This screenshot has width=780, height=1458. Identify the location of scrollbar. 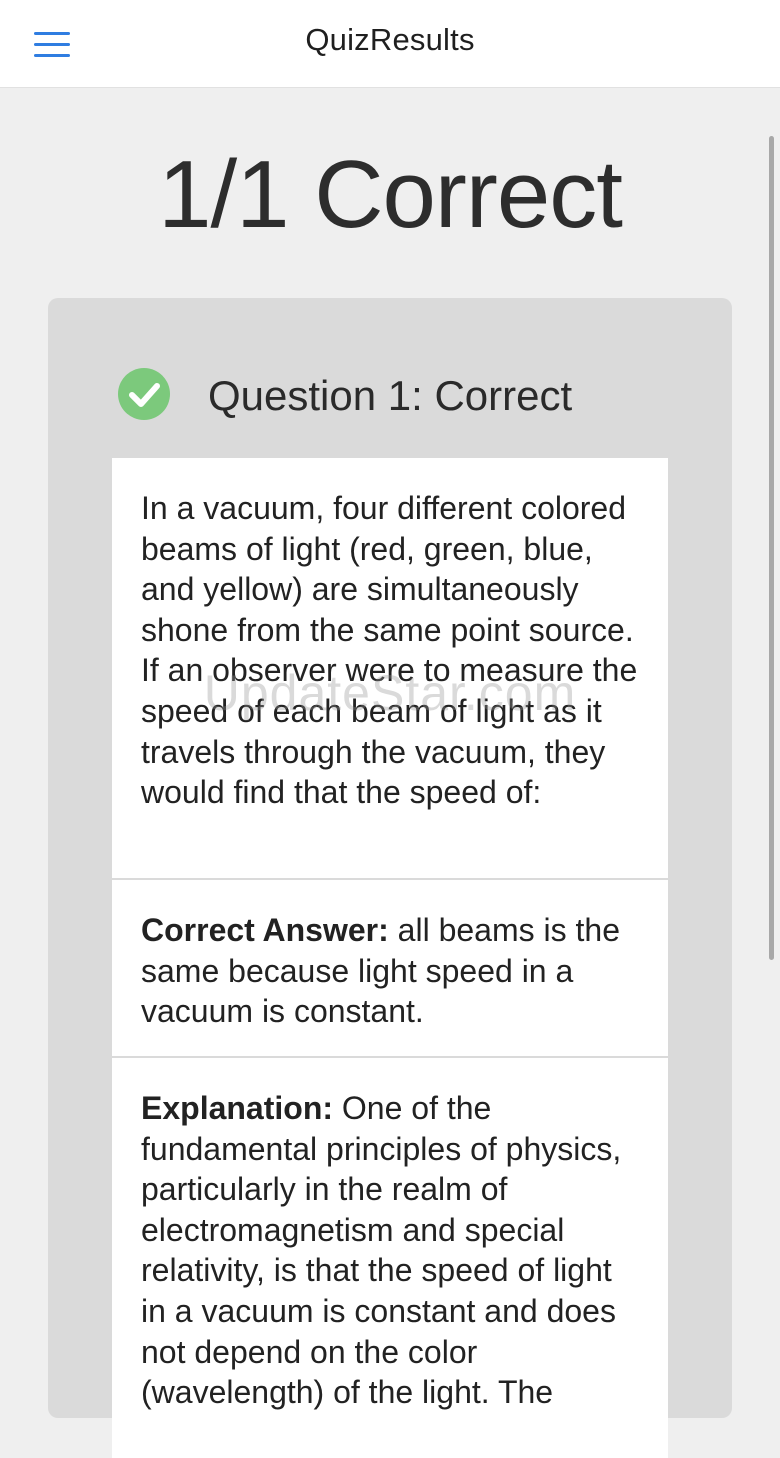
(771, 548).